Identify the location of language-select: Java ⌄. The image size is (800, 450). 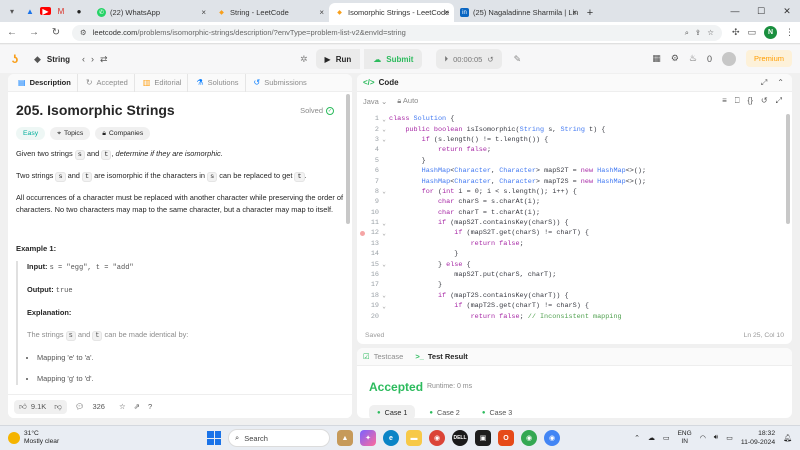
(375, 101).